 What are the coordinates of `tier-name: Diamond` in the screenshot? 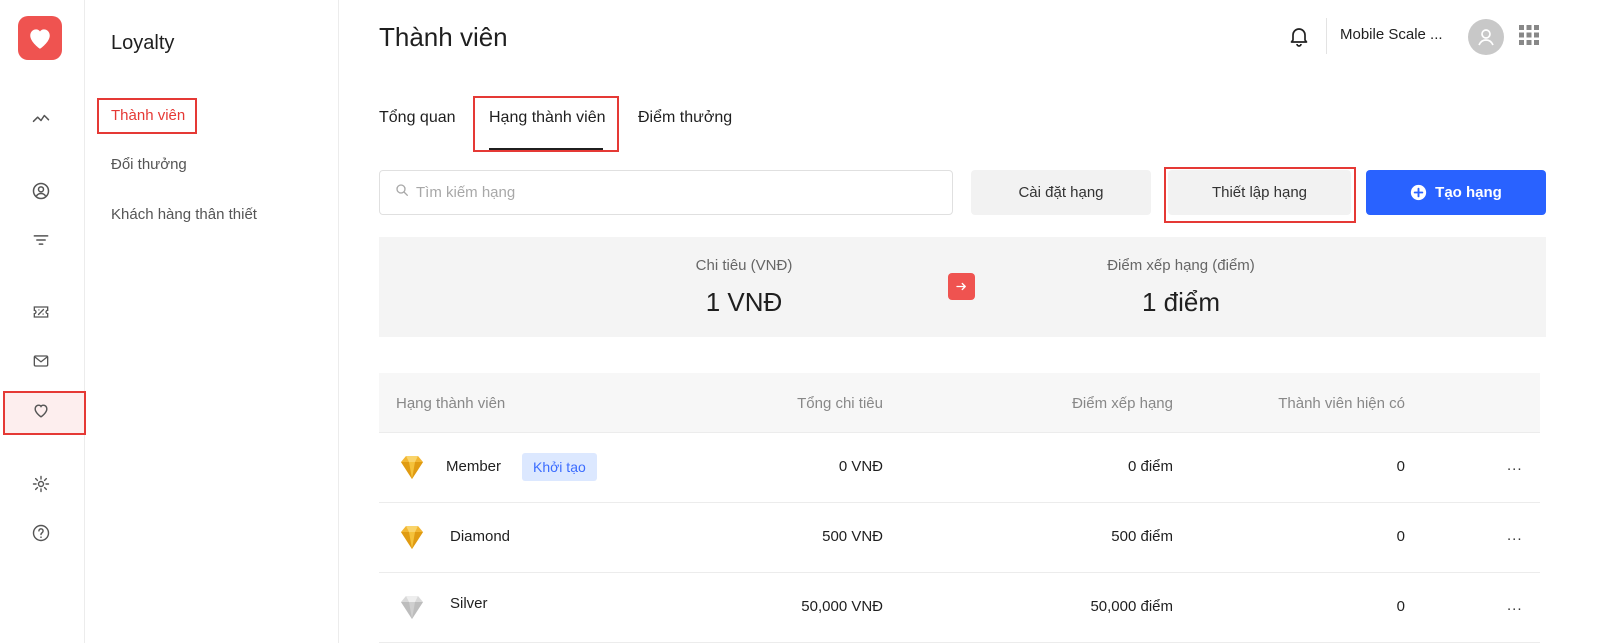 It's located at (480, 536).